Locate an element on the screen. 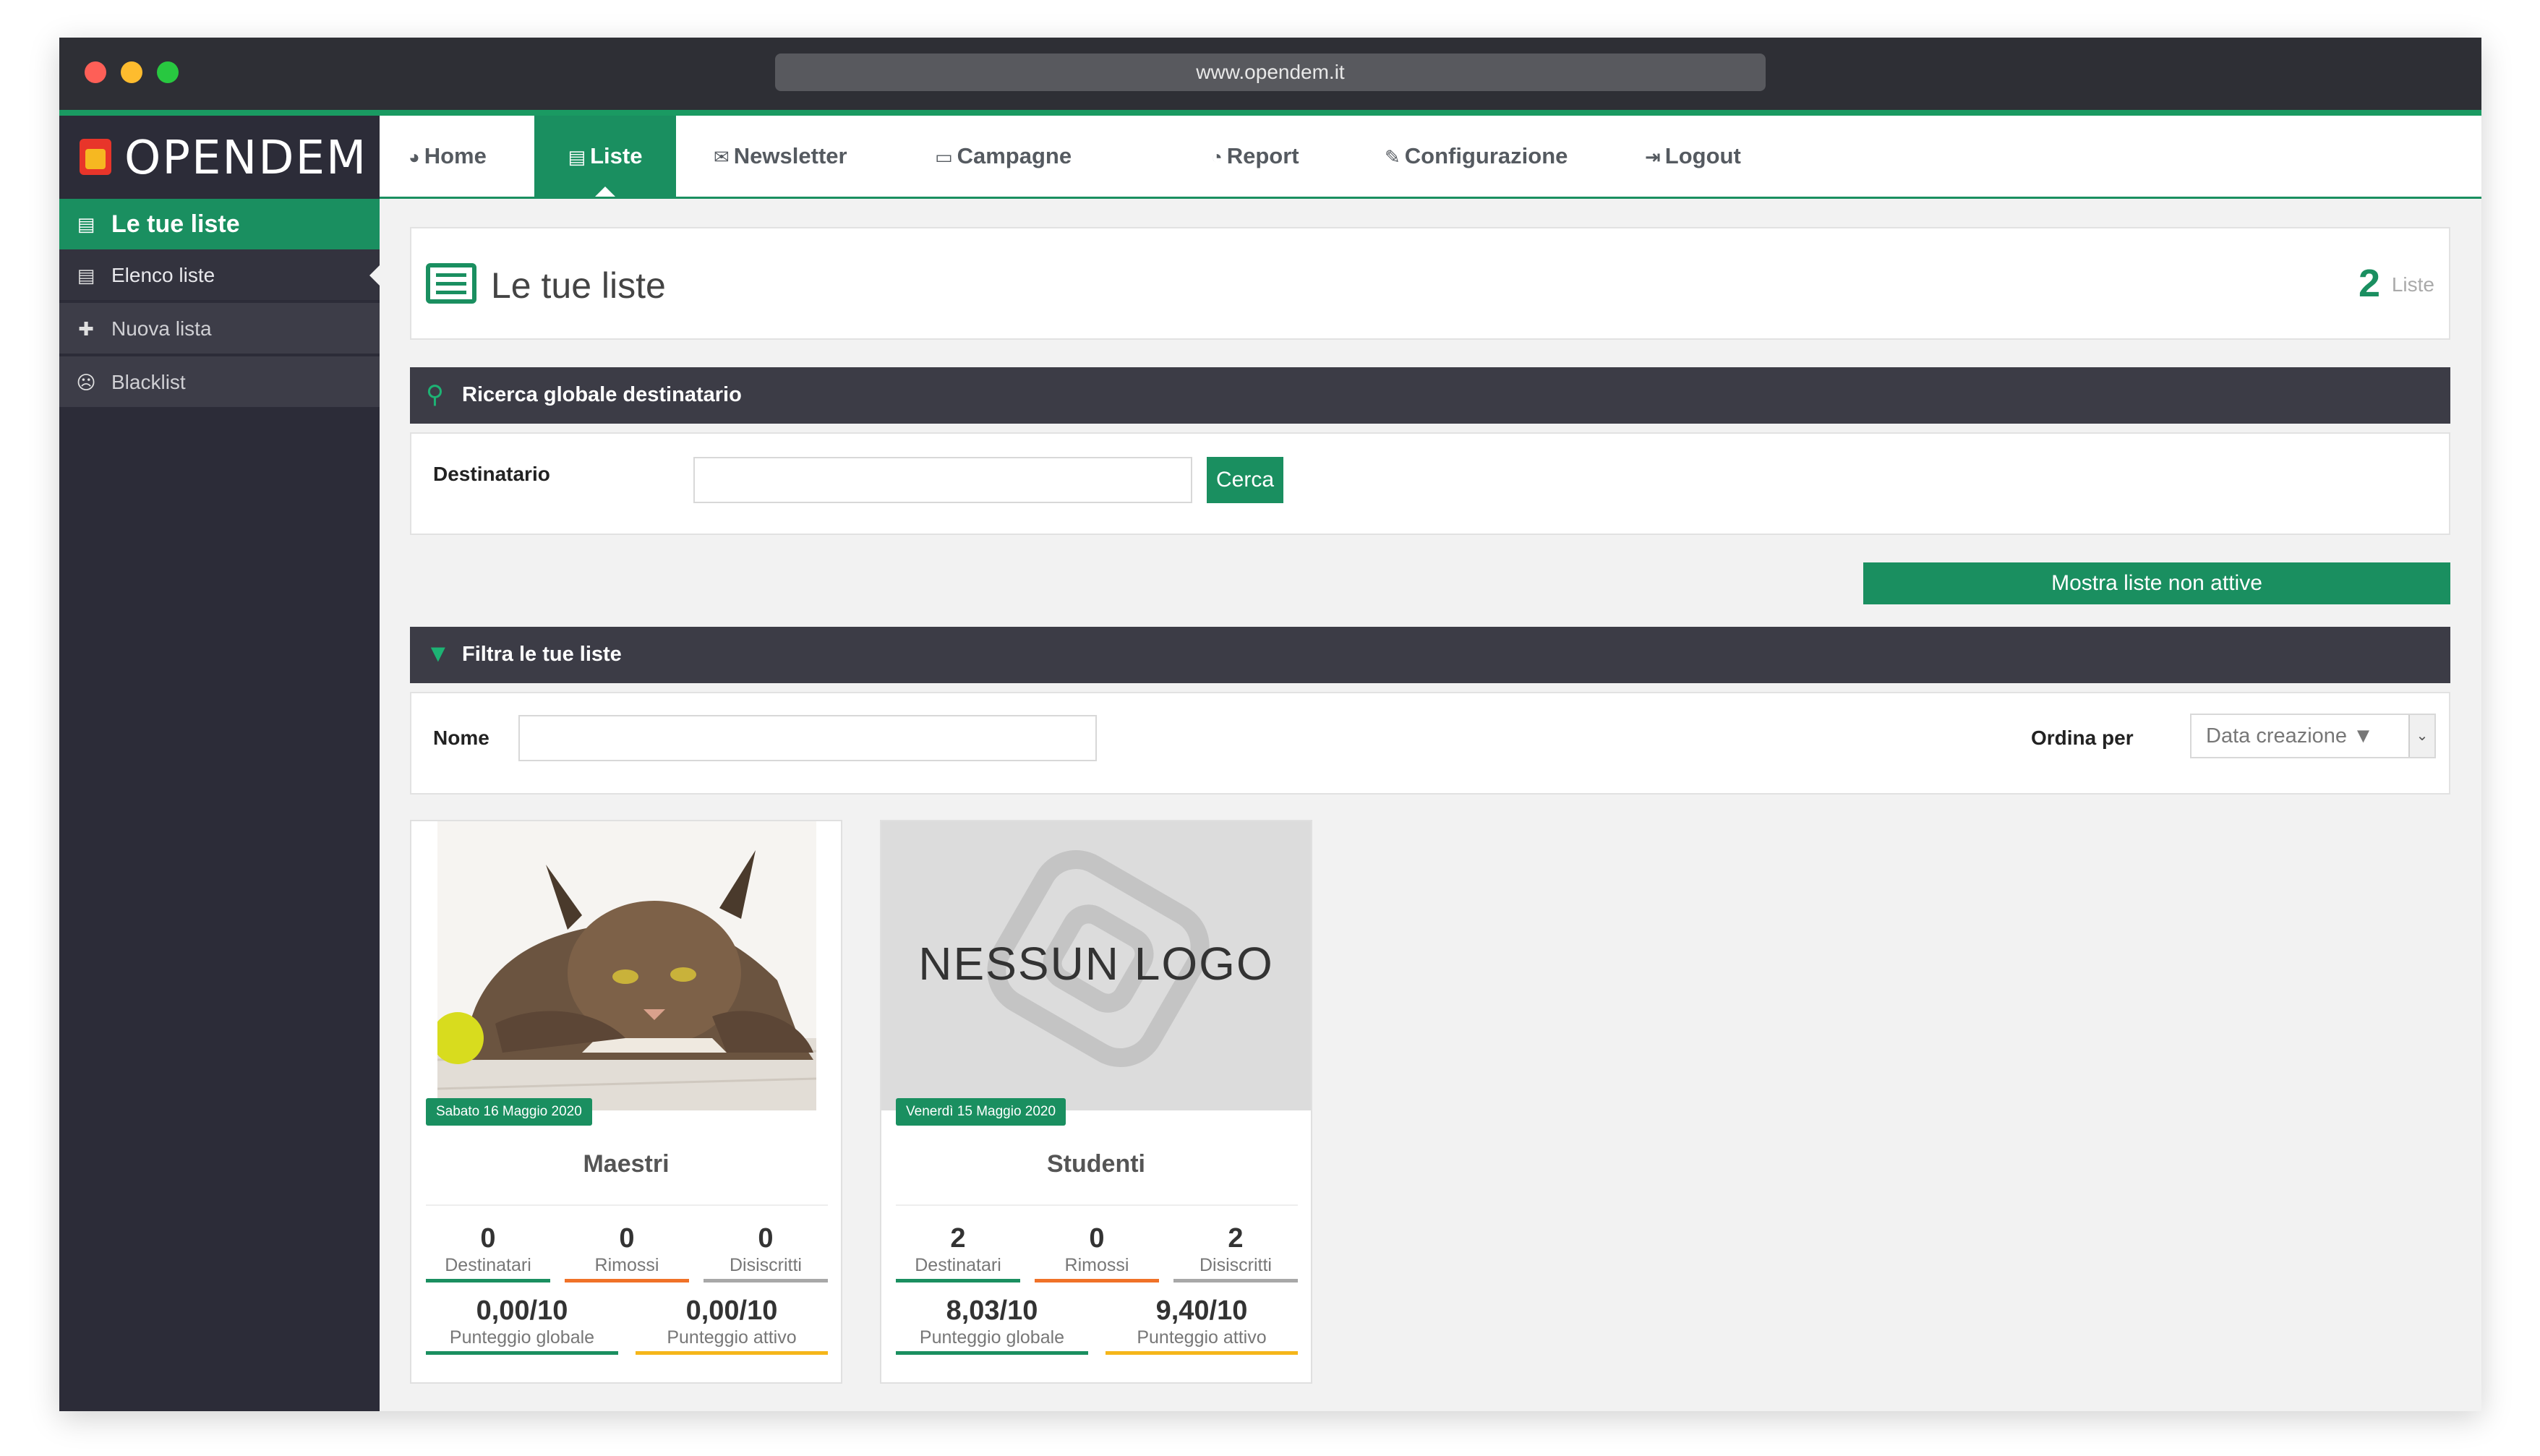 This screenshot has width=2540, height=1456. score-value: 9,40/10 is located at coordinates (1201, 1311).